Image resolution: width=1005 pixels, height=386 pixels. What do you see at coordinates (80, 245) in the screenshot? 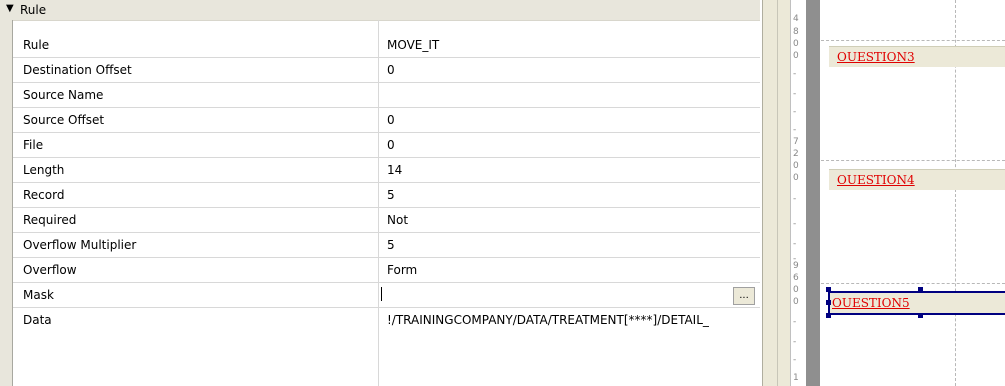
I see `property-name: Overflow Multiplier` at bounding box center [80, 245].